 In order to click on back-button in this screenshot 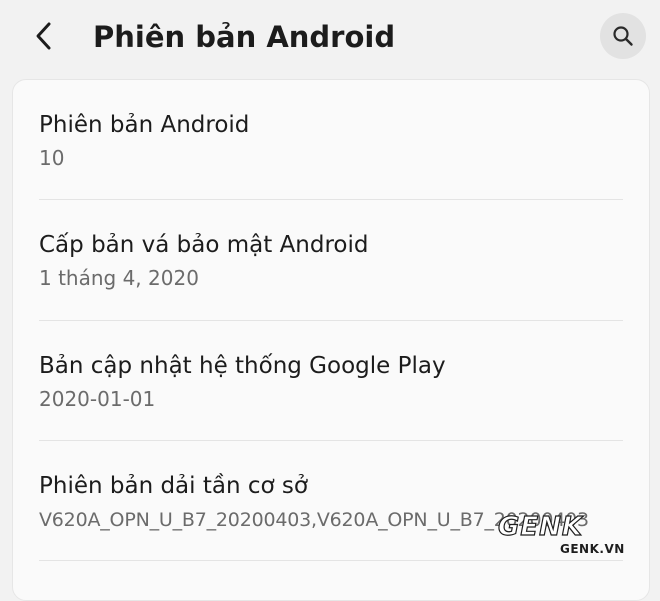, I will do `click(44, 36)`.